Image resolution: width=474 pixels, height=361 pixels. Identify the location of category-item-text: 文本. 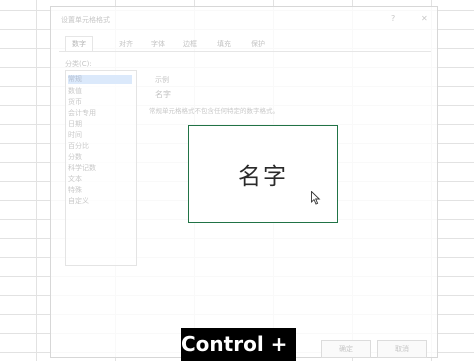
(75, 179).